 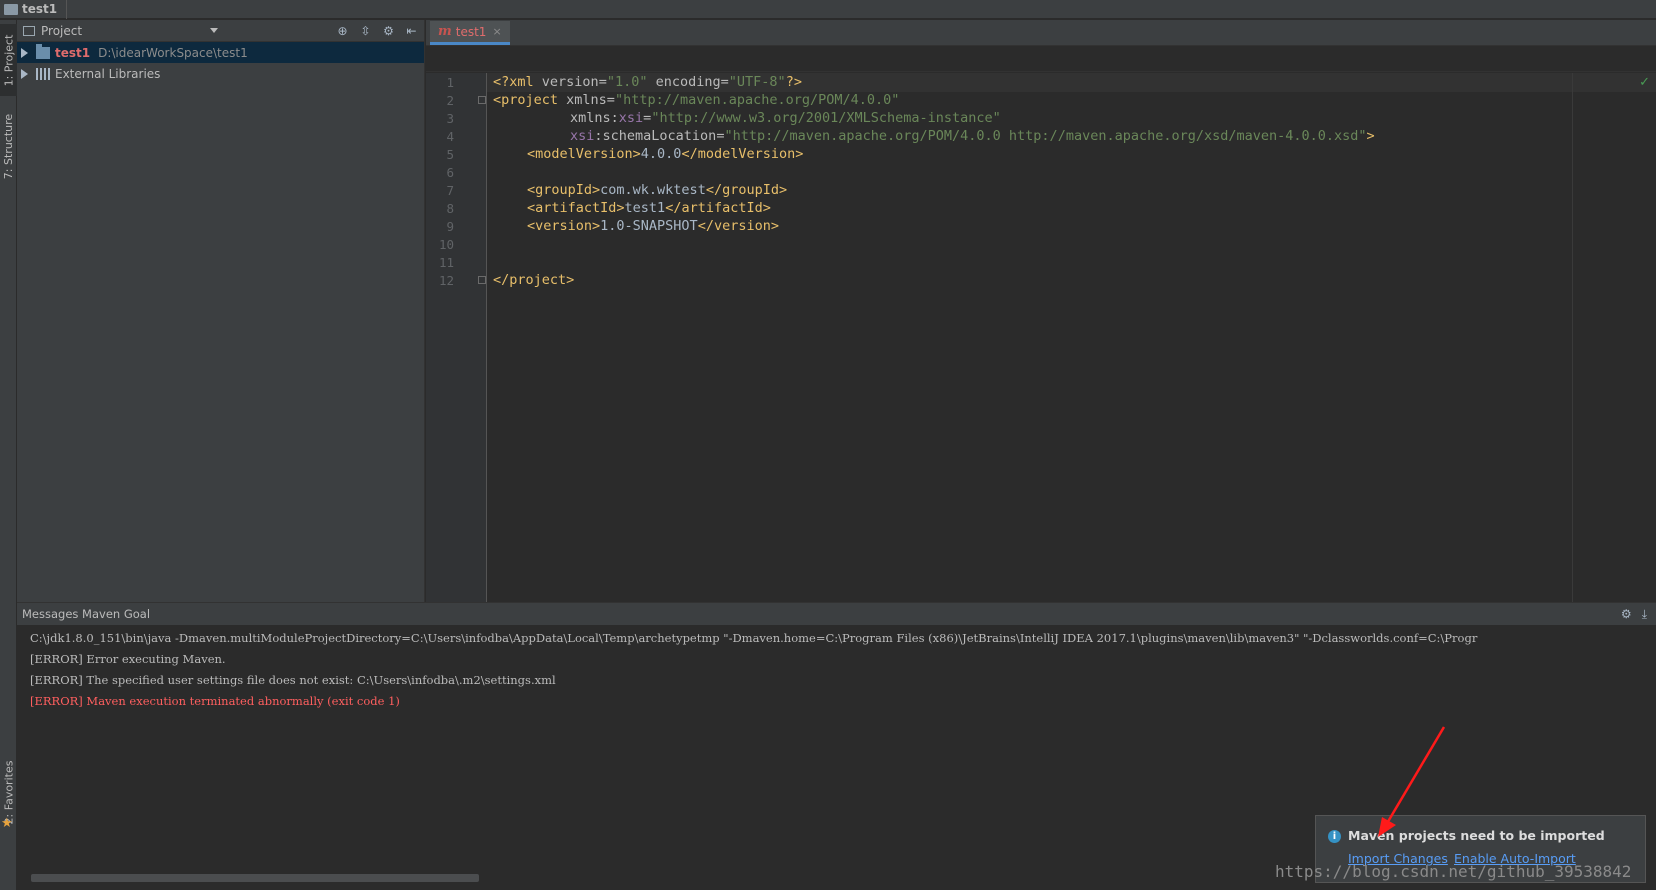 What do you see at coordinates (1041, 33) in the screenshot?
I see `editor-tab-bar: m test1 ×` at bounding box center [1041, 33].